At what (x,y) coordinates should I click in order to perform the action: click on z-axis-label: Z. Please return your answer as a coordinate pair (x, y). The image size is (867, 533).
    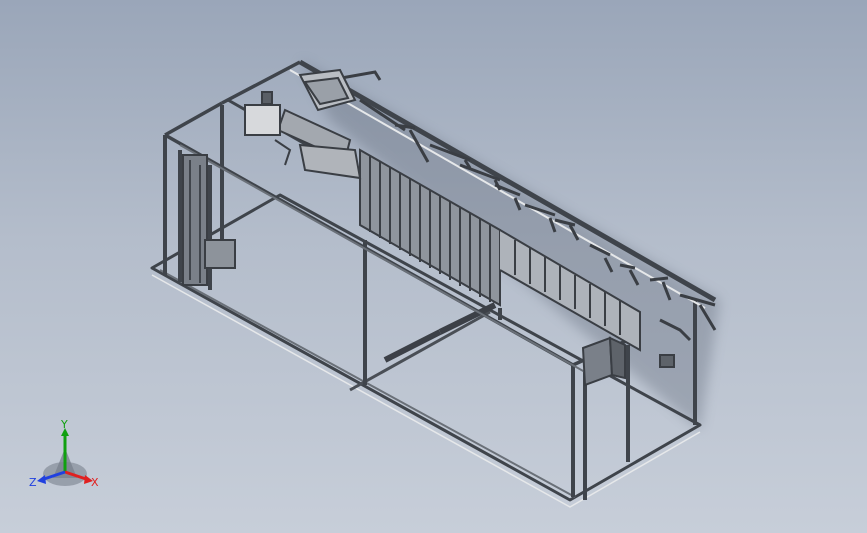
    Looking at the image, I should click on (33, 482).